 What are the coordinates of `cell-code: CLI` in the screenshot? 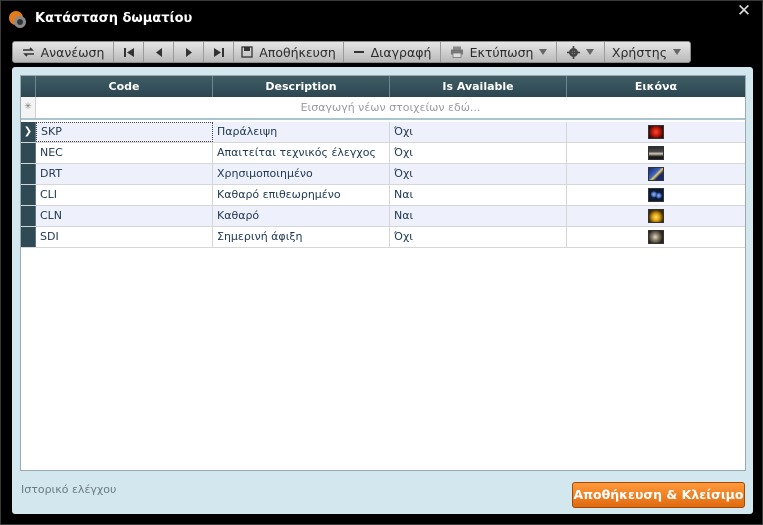 It's located at (124, 195).